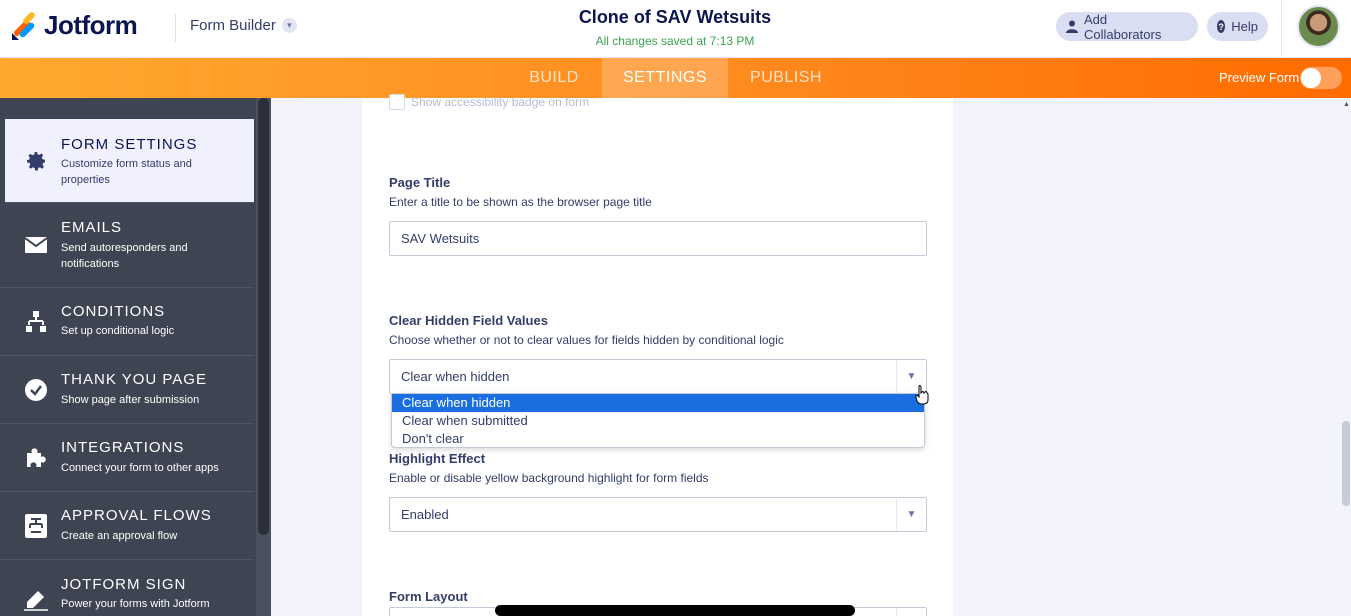 This screenshot has width=1351, height=616. What do you see at coordinates (437, 458) in the screenshot?
I see `highlight-effect-label: Highlight Effect` at bounding box center [437, 458].